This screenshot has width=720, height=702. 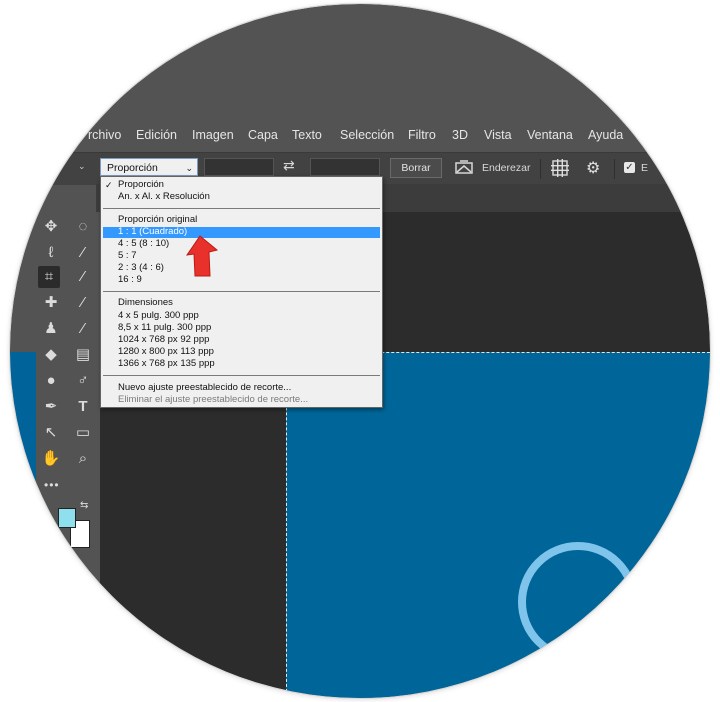 What do you see at coordinates (163, 339) in the screenshot?
I see `dd-item-1024x768: 1024 x 768 px 92 ppp` at bounding box center [163, 339].